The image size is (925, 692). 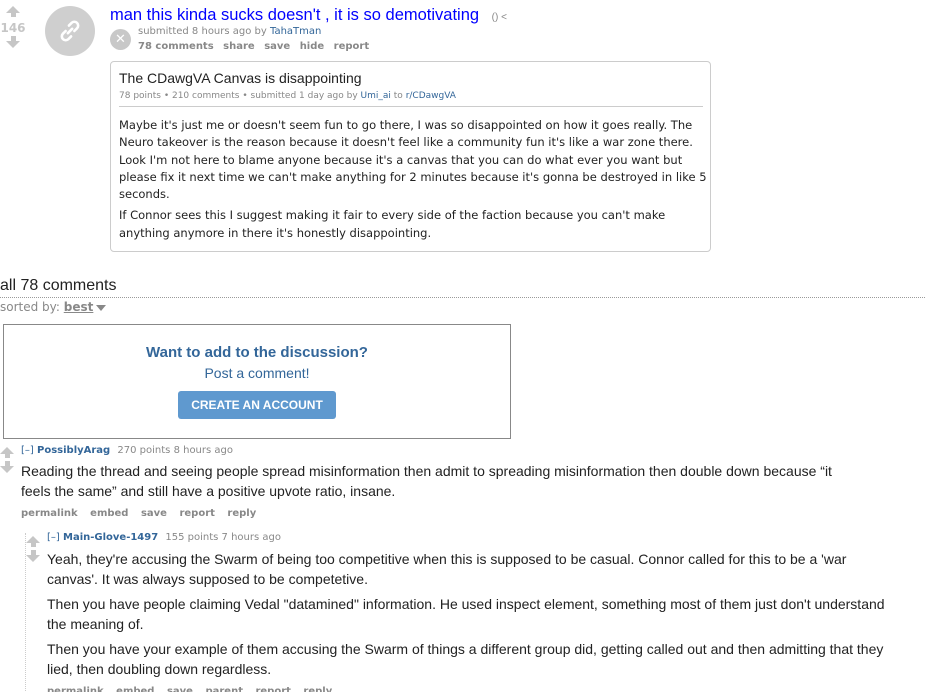 I want to click on comment-tagline: [–] PossiblyArag 270 points 8 hours ago, so click(x=127, y=450).